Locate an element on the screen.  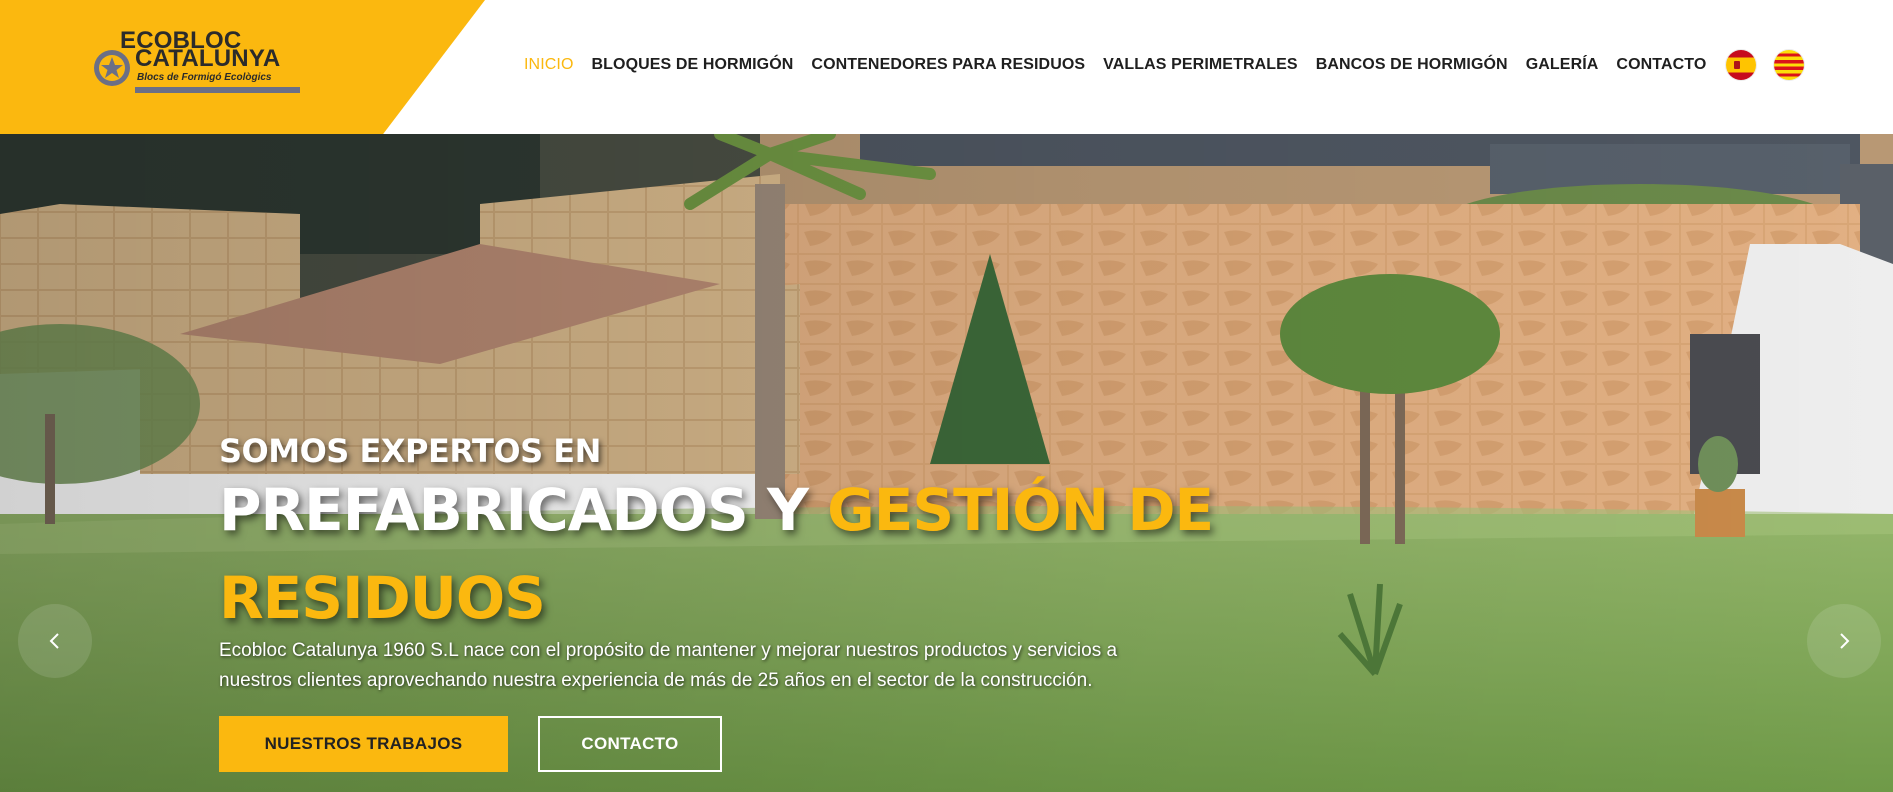
nav-item-inicio: INICIO is located at coordinates (549, 65).